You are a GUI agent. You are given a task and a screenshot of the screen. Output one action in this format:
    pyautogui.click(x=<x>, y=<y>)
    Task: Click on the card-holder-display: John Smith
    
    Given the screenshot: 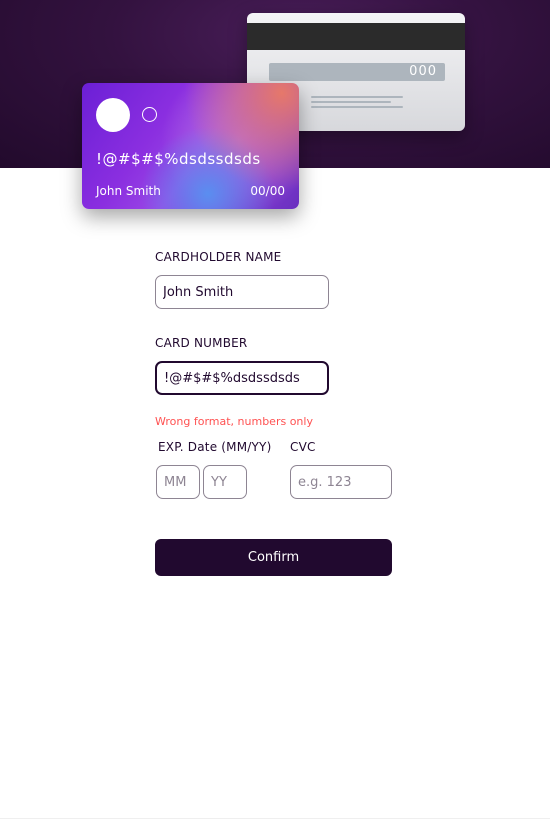 What is the action you would take?
    pyautogui.click(x=128, y=191)
    